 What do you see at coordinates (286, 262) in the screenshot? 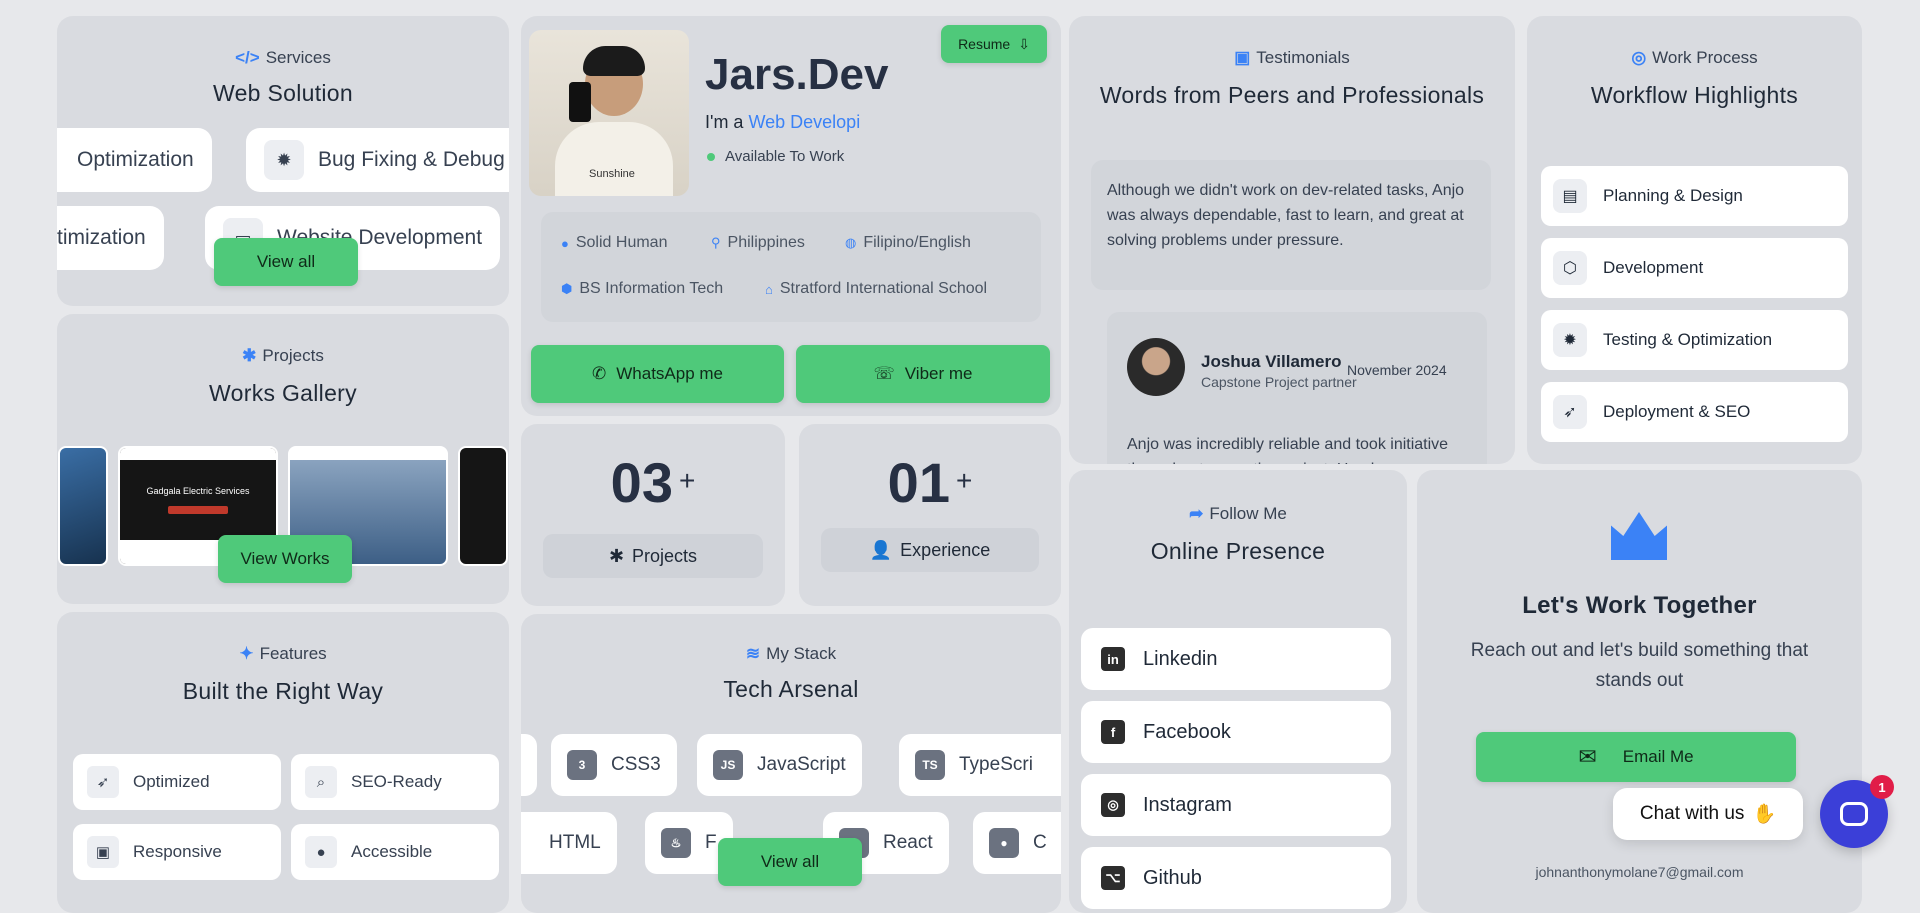
I see `services-view-all-button: View all` at bounding box center [286, 262].